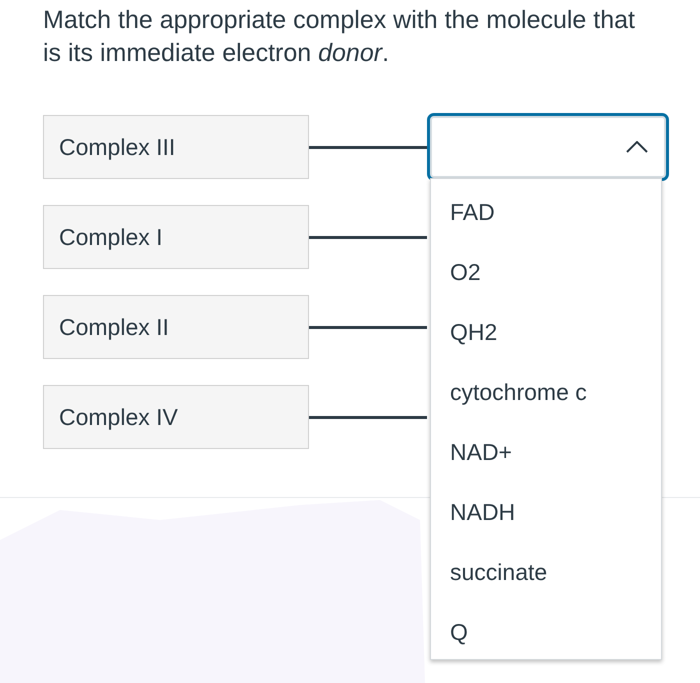 This screenshot has height=683, width=700. I want to click on chevron-up-icon, so click(637, 147).